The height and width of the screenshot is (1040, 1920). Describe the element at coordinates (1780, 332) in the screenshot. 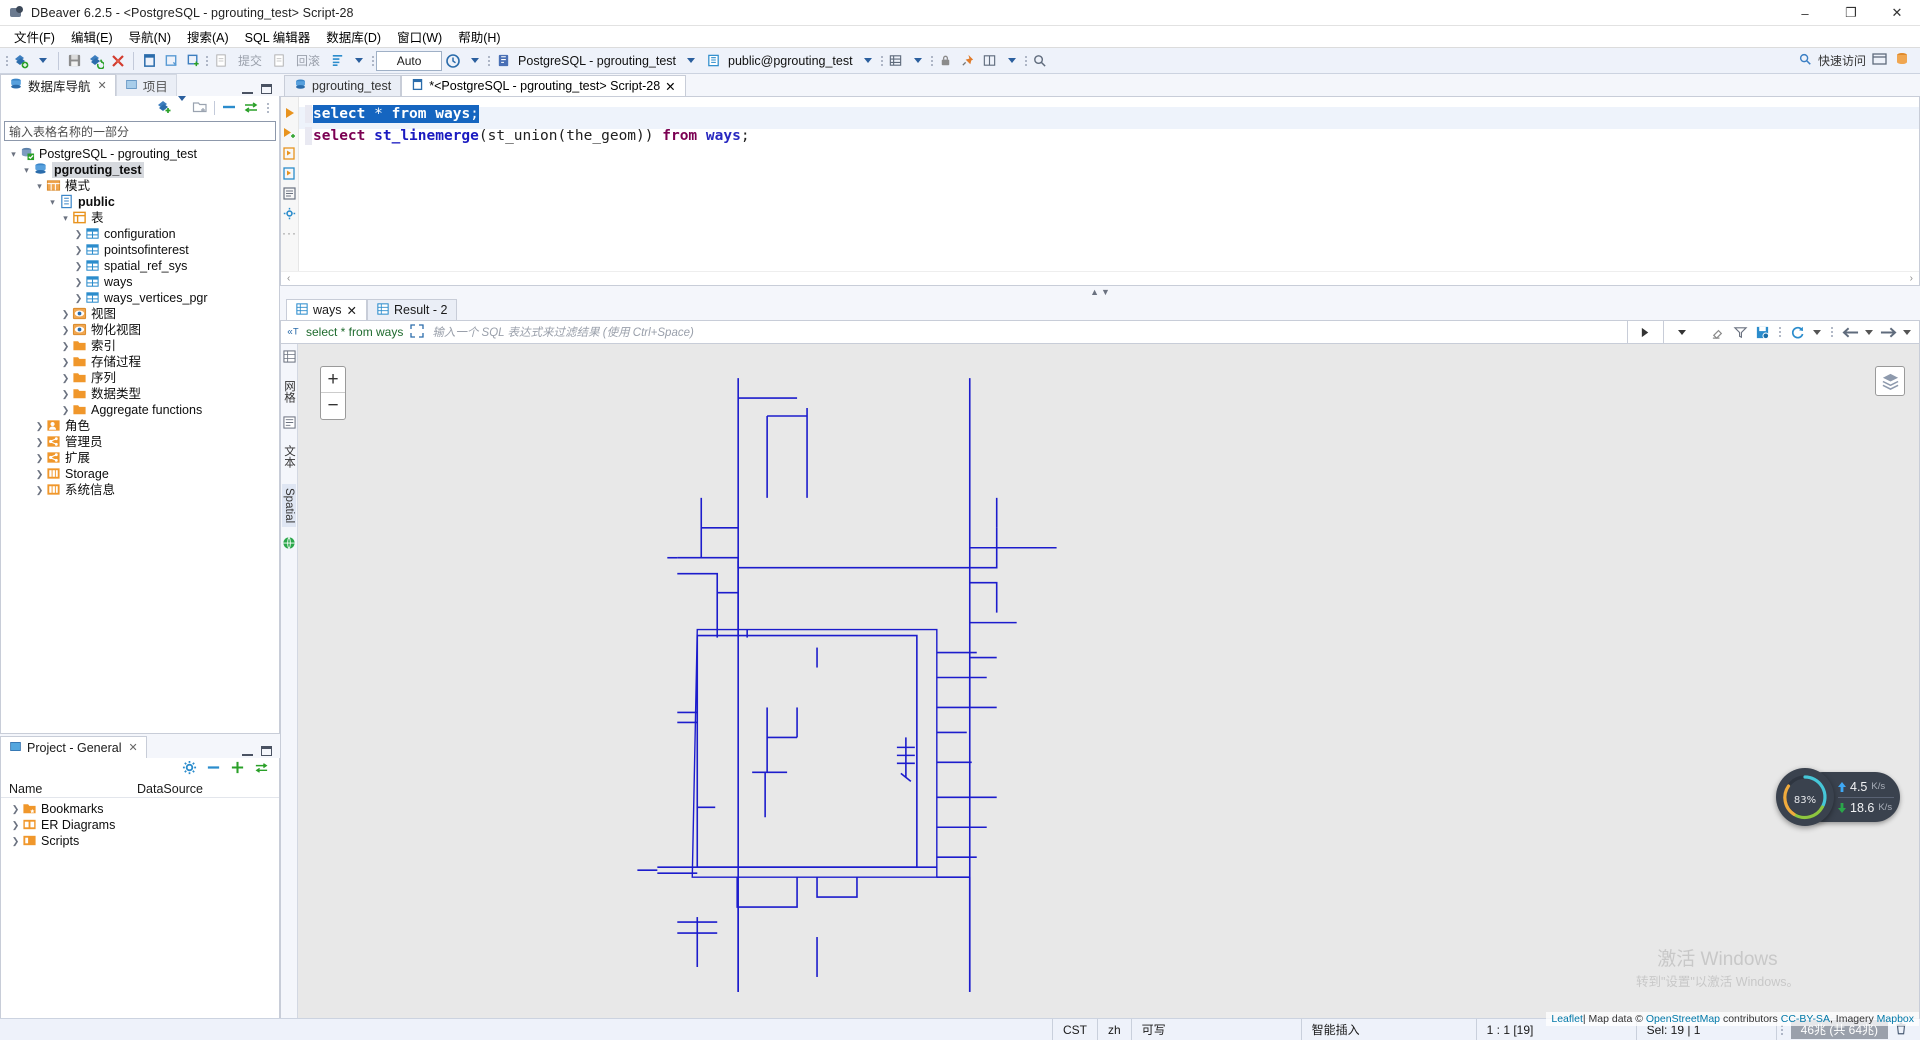

I see `results-sep-handle` at that location.